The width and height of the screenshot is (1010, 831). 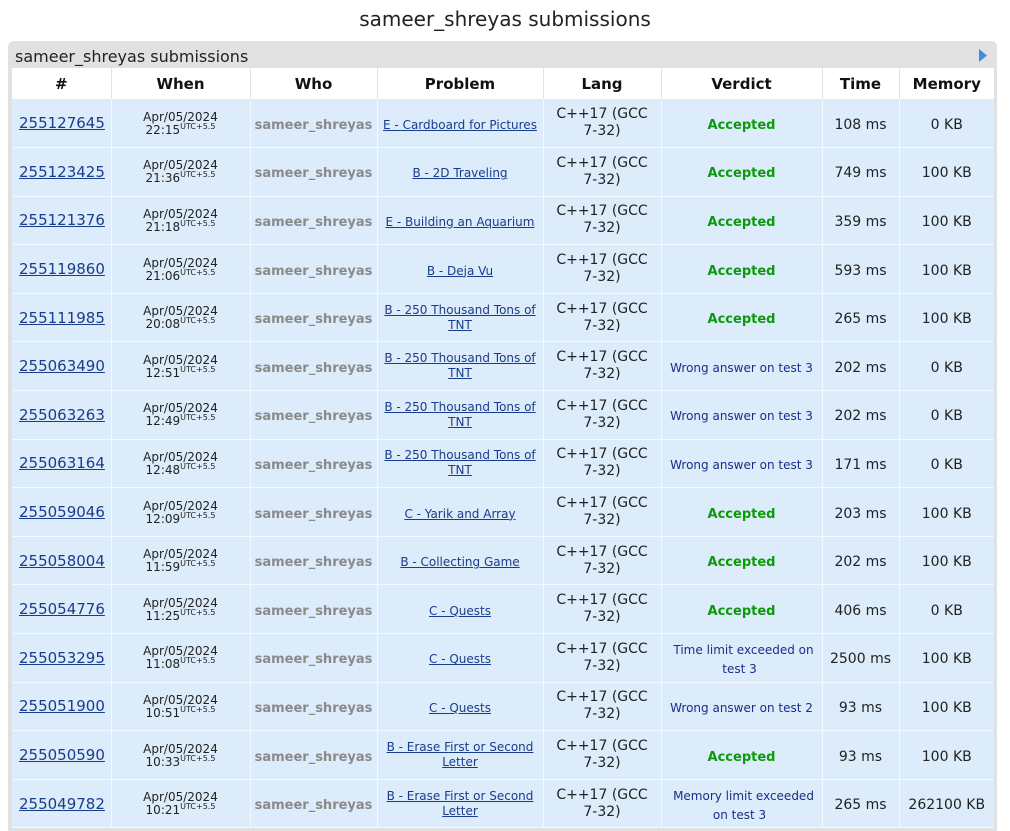 I want to click on cell-when: Apr/05/2024 21:18UTC+5.5, so click(x=181, y=221).